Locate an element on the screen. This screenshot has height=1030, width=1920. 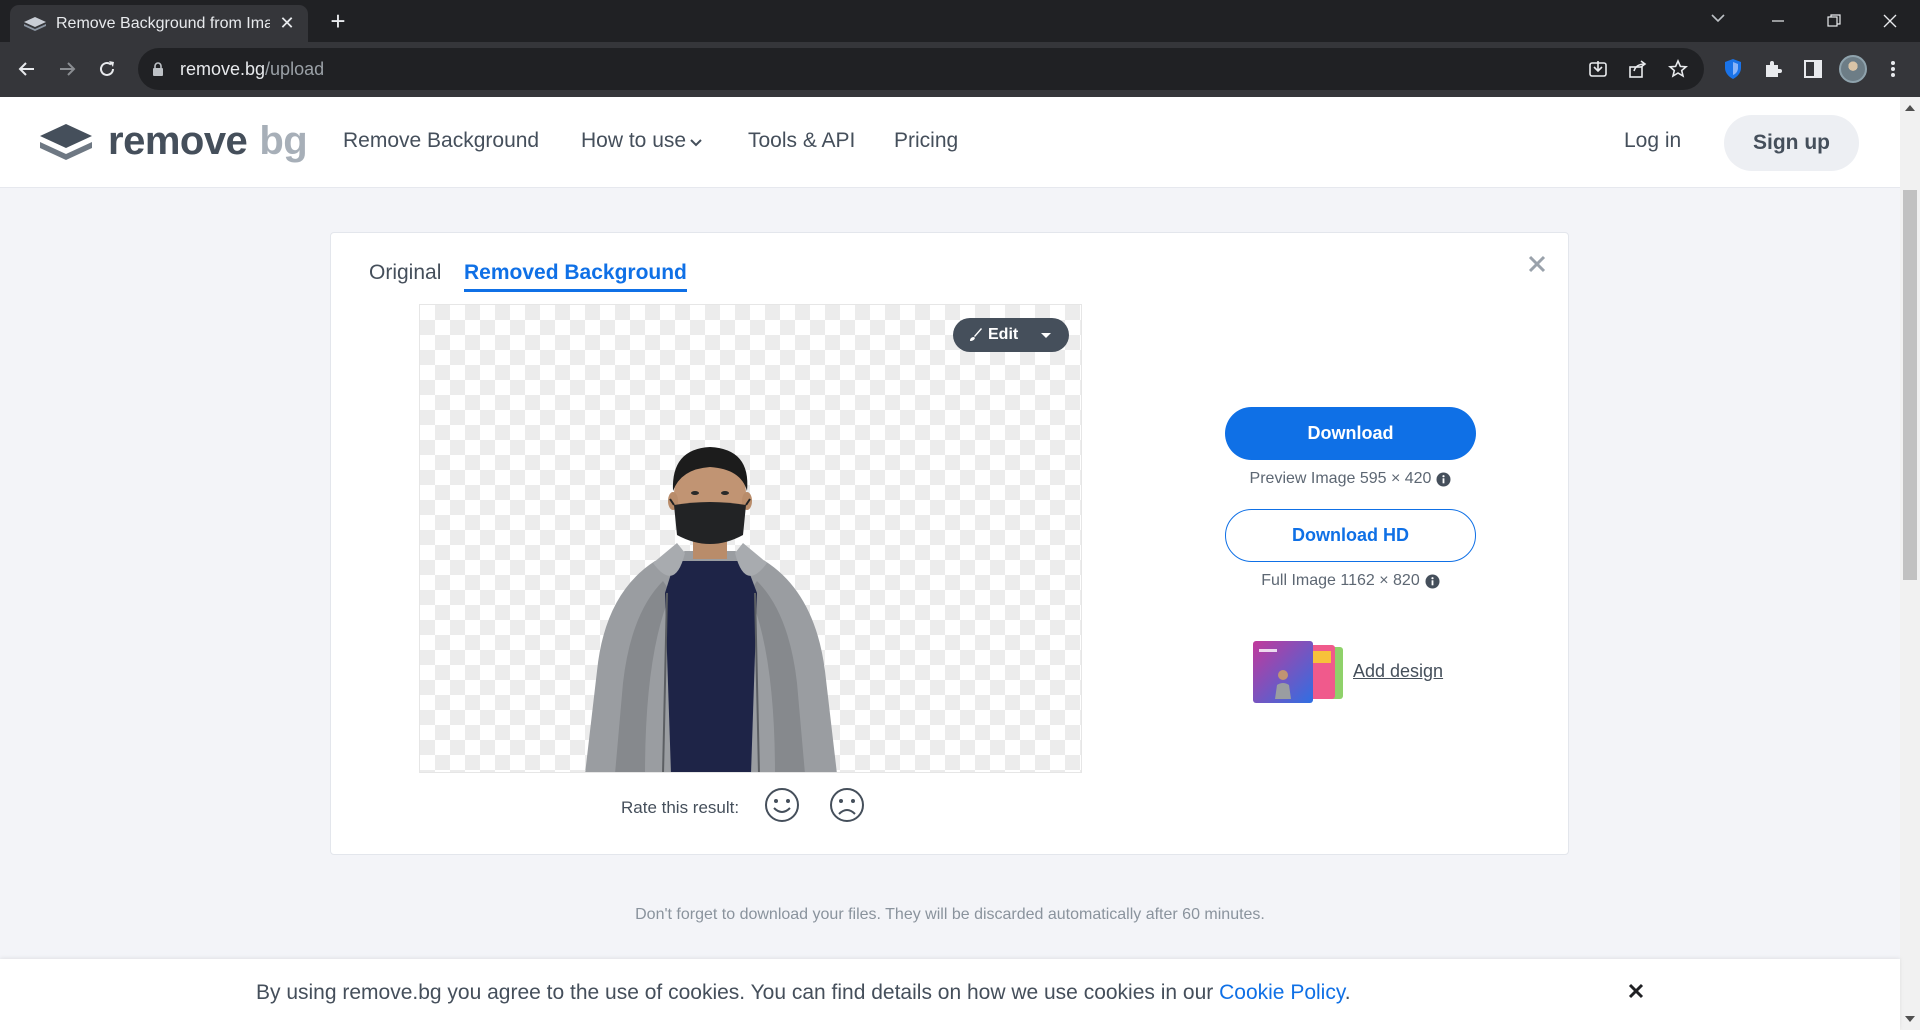
share-icon is located at coordinates (1638, 69).